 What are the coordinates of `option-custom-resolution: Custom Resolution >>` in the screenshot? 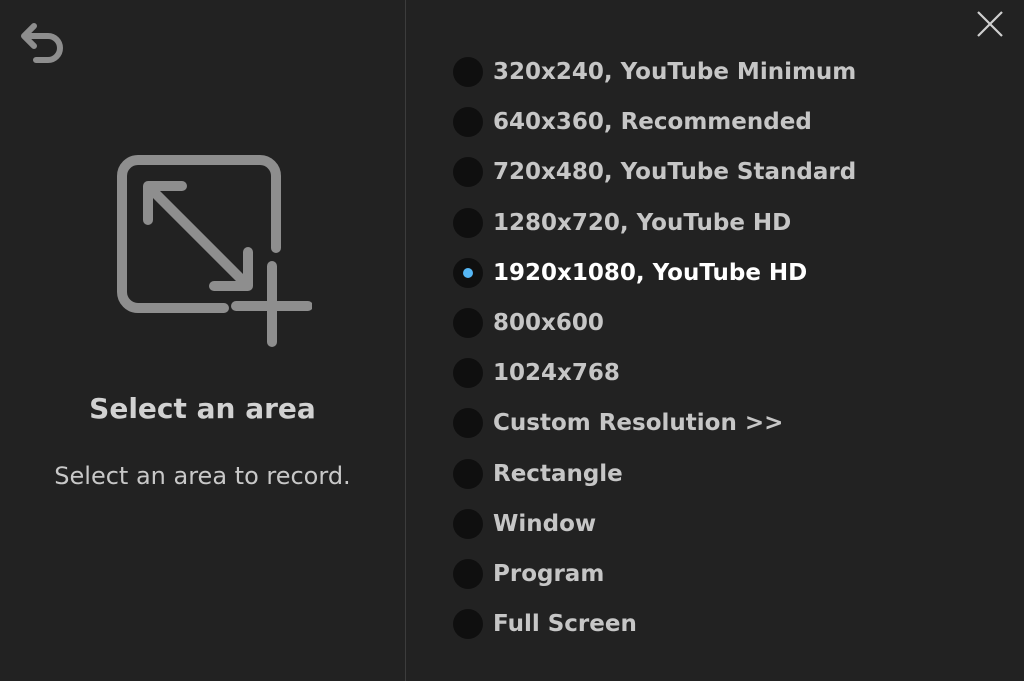 It's located at (732, 423).